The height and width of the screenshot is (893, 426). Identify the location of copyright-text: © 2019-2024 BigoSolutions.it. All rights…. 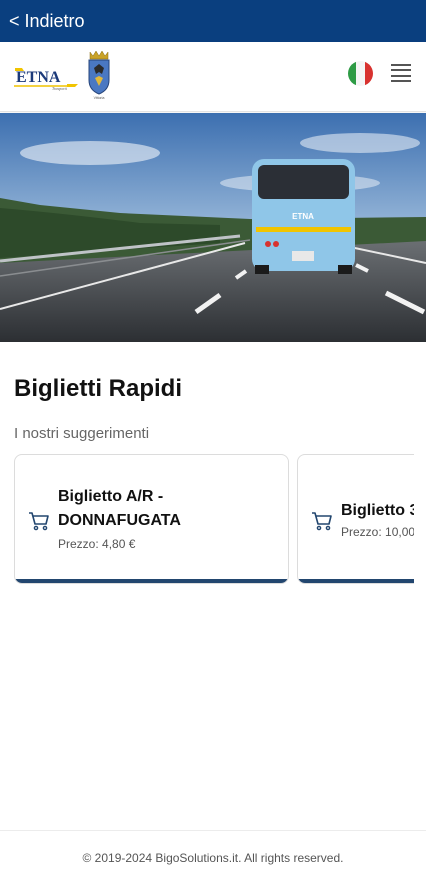
(213, 858).